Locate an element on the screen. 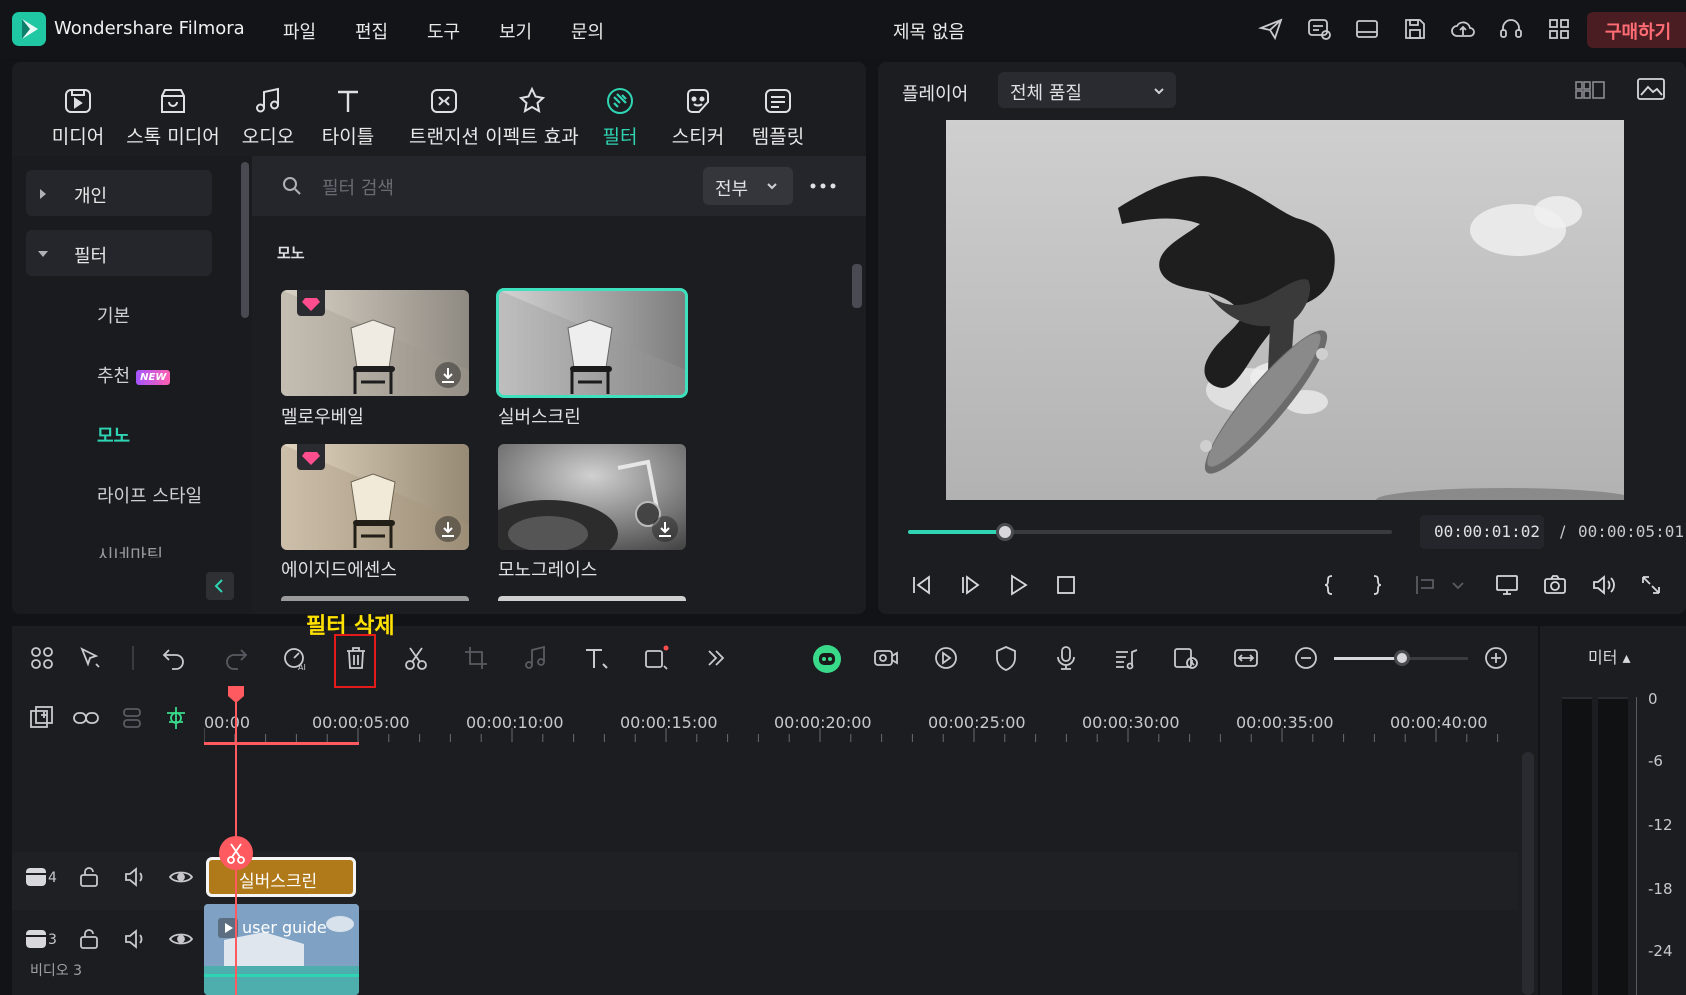 This screenshot has height=995, width=1686. sidebar-item-lifestyle: 라이프 스타일 is located at coordinates (149, 495).